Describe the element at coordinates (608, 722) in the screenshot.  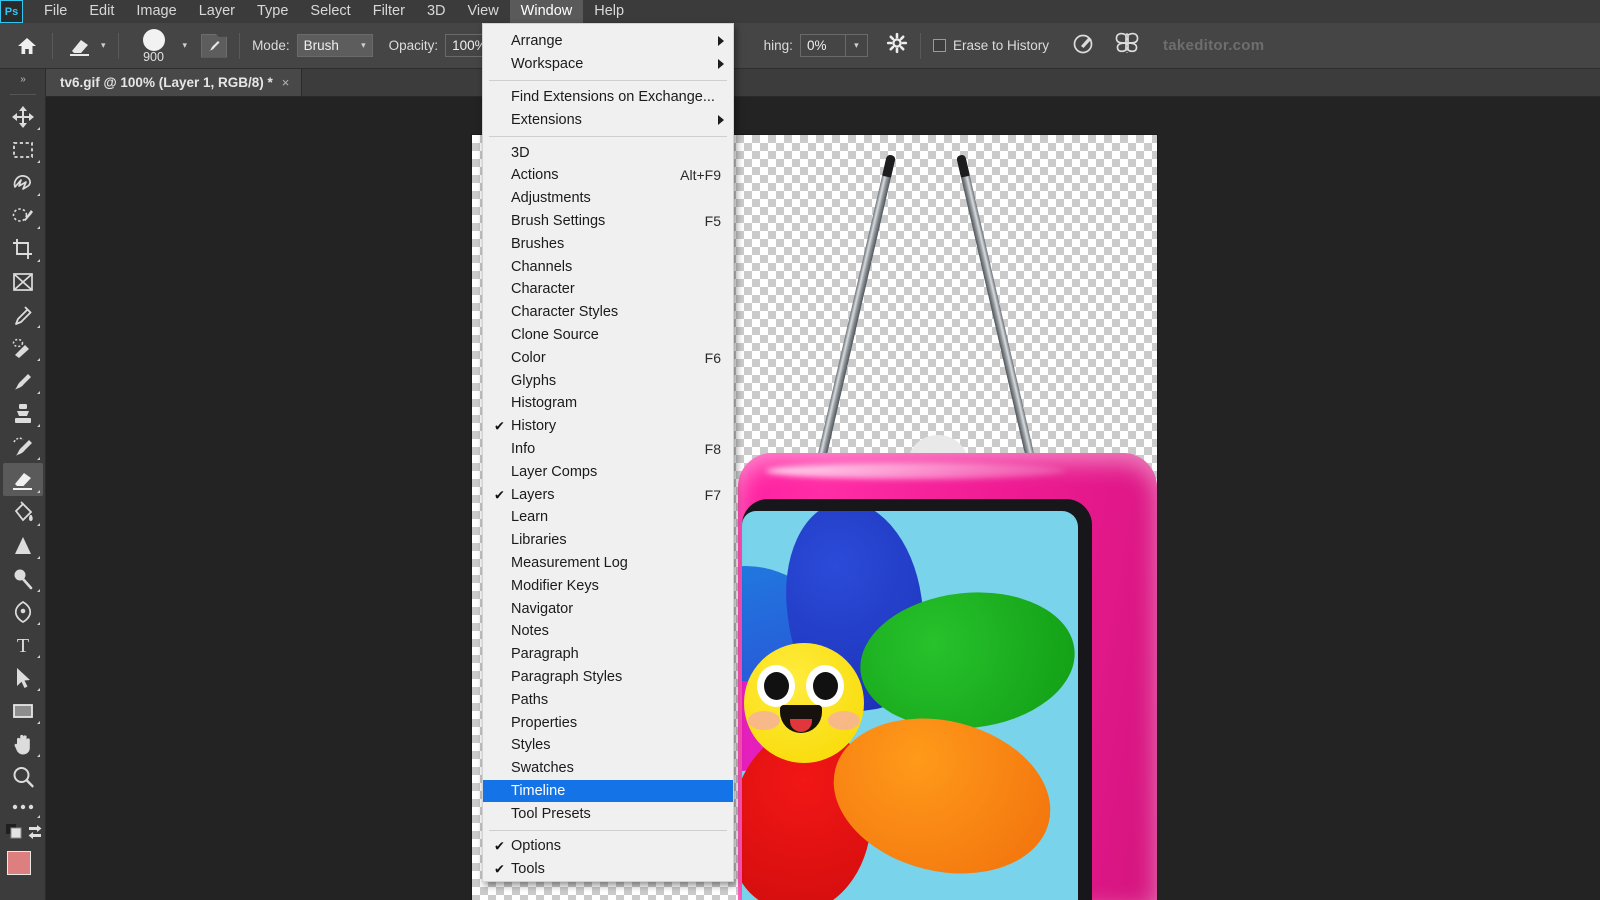
I see `window-menu-item-properties: Properties` at that location.